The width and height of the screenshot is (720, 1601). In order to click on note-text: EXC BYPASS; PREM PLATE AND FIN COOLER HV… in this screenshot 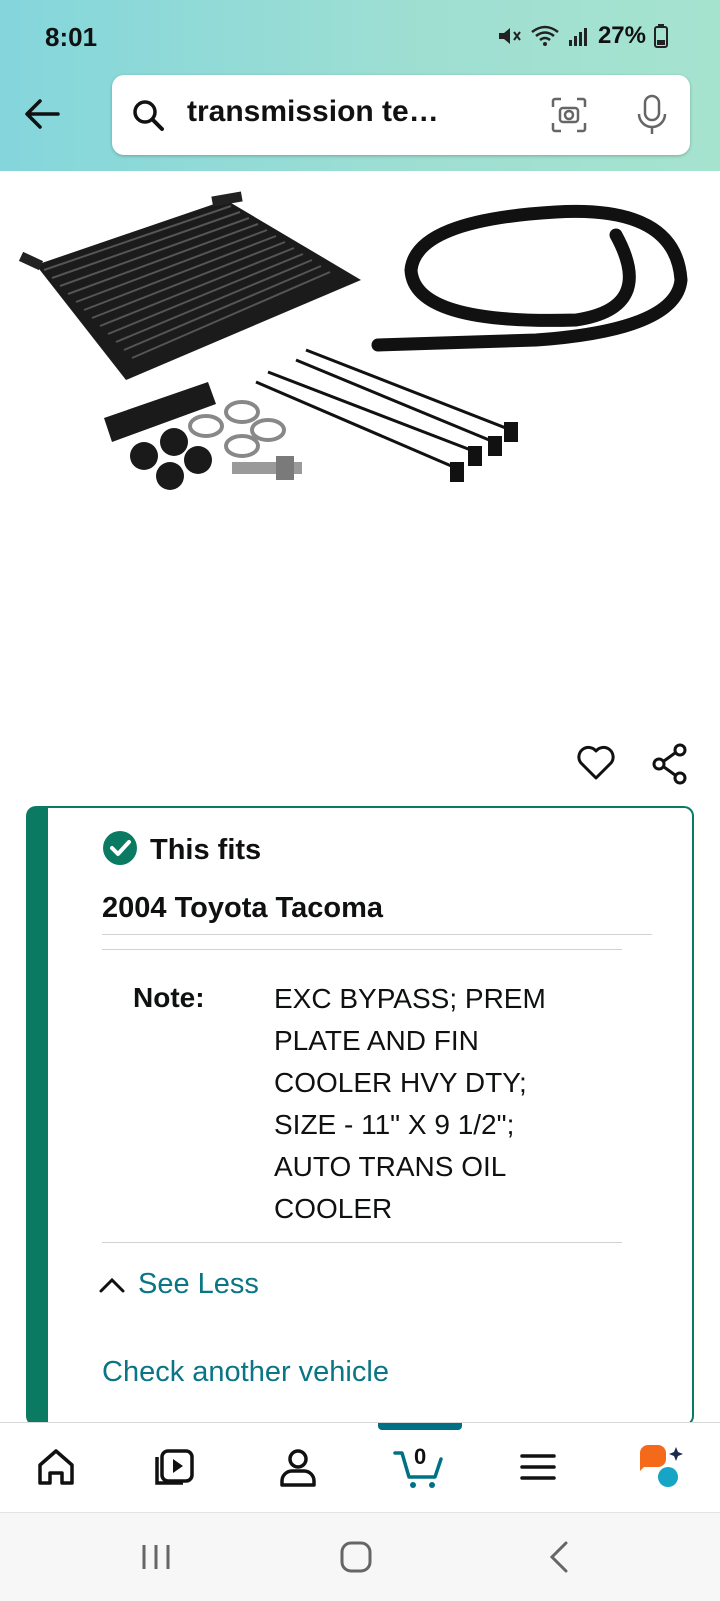, I will do `click(410, 1103)`.